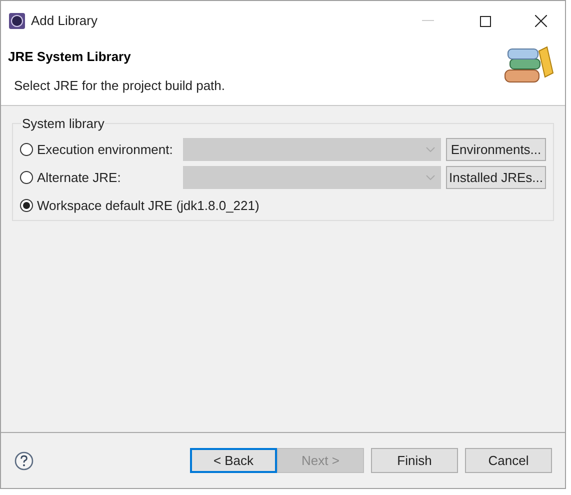  I want to click on close-icon, so click(541, 21).